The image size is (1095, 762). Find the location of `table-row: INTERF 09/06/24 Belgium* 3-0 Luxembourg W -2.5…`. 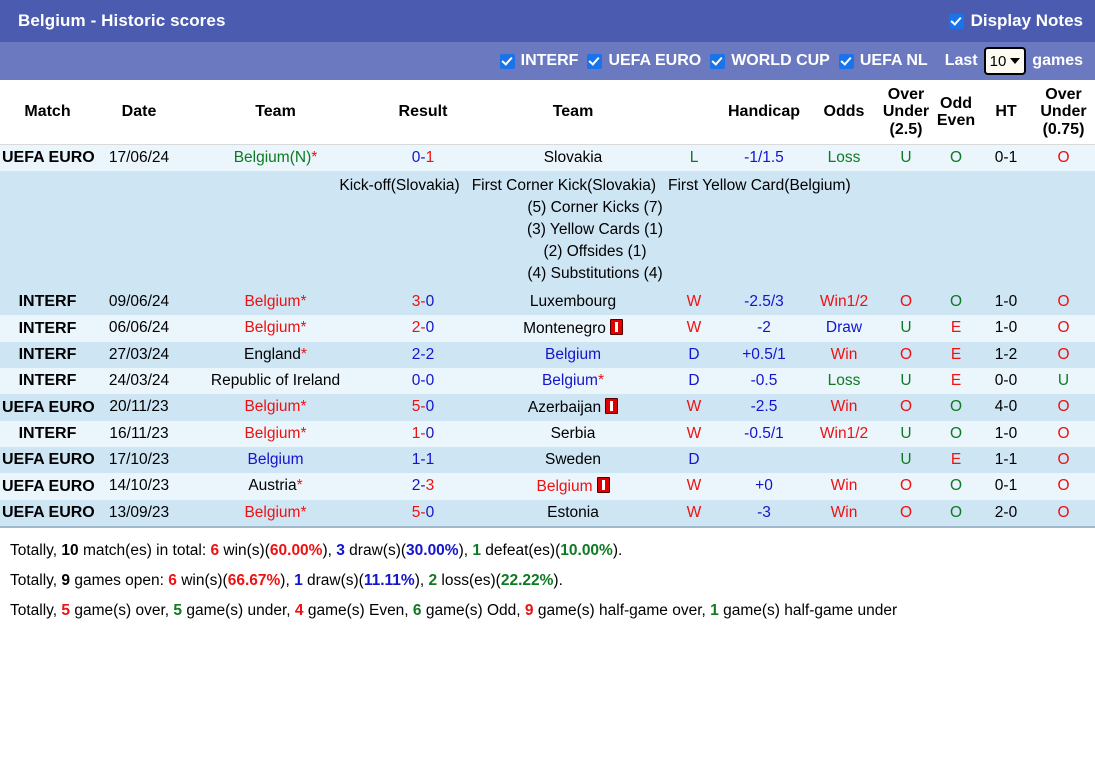

table-row: INTERF 09/06/24 Belgium* 3-0 Luxembourg W -2.5… is located at coordinates (547, 301).